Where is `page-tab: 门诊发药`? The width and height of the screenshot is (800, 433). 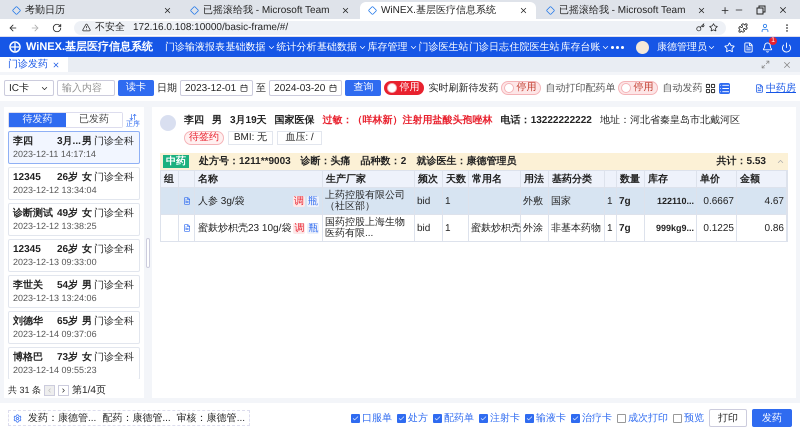
page-tab: 门诊发药 is located at coordinates (34, 64).